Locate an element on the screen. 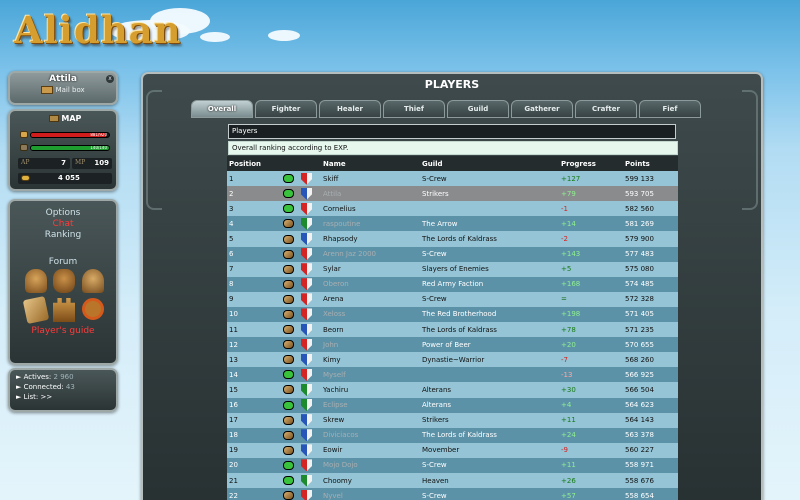 The height and width of the screenshot is (500, 800). table-row: 11 Beorn The Lords of Kaldrass +78 571 235 is located at coordinates (452, 330).